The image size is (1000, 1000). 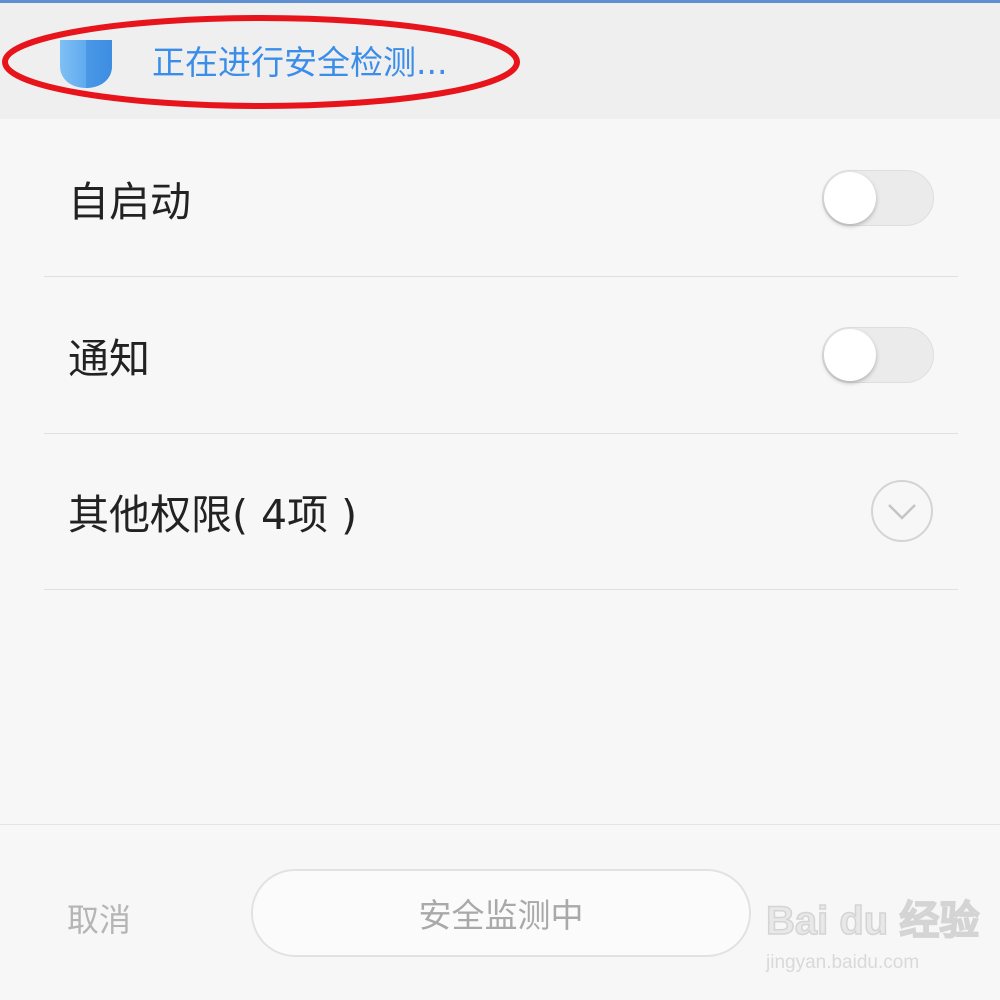 What do you see at coordinates (501, 355) in the screenshot?
I see `permission-row-notification: 通知` at bounding box center [501, 355].